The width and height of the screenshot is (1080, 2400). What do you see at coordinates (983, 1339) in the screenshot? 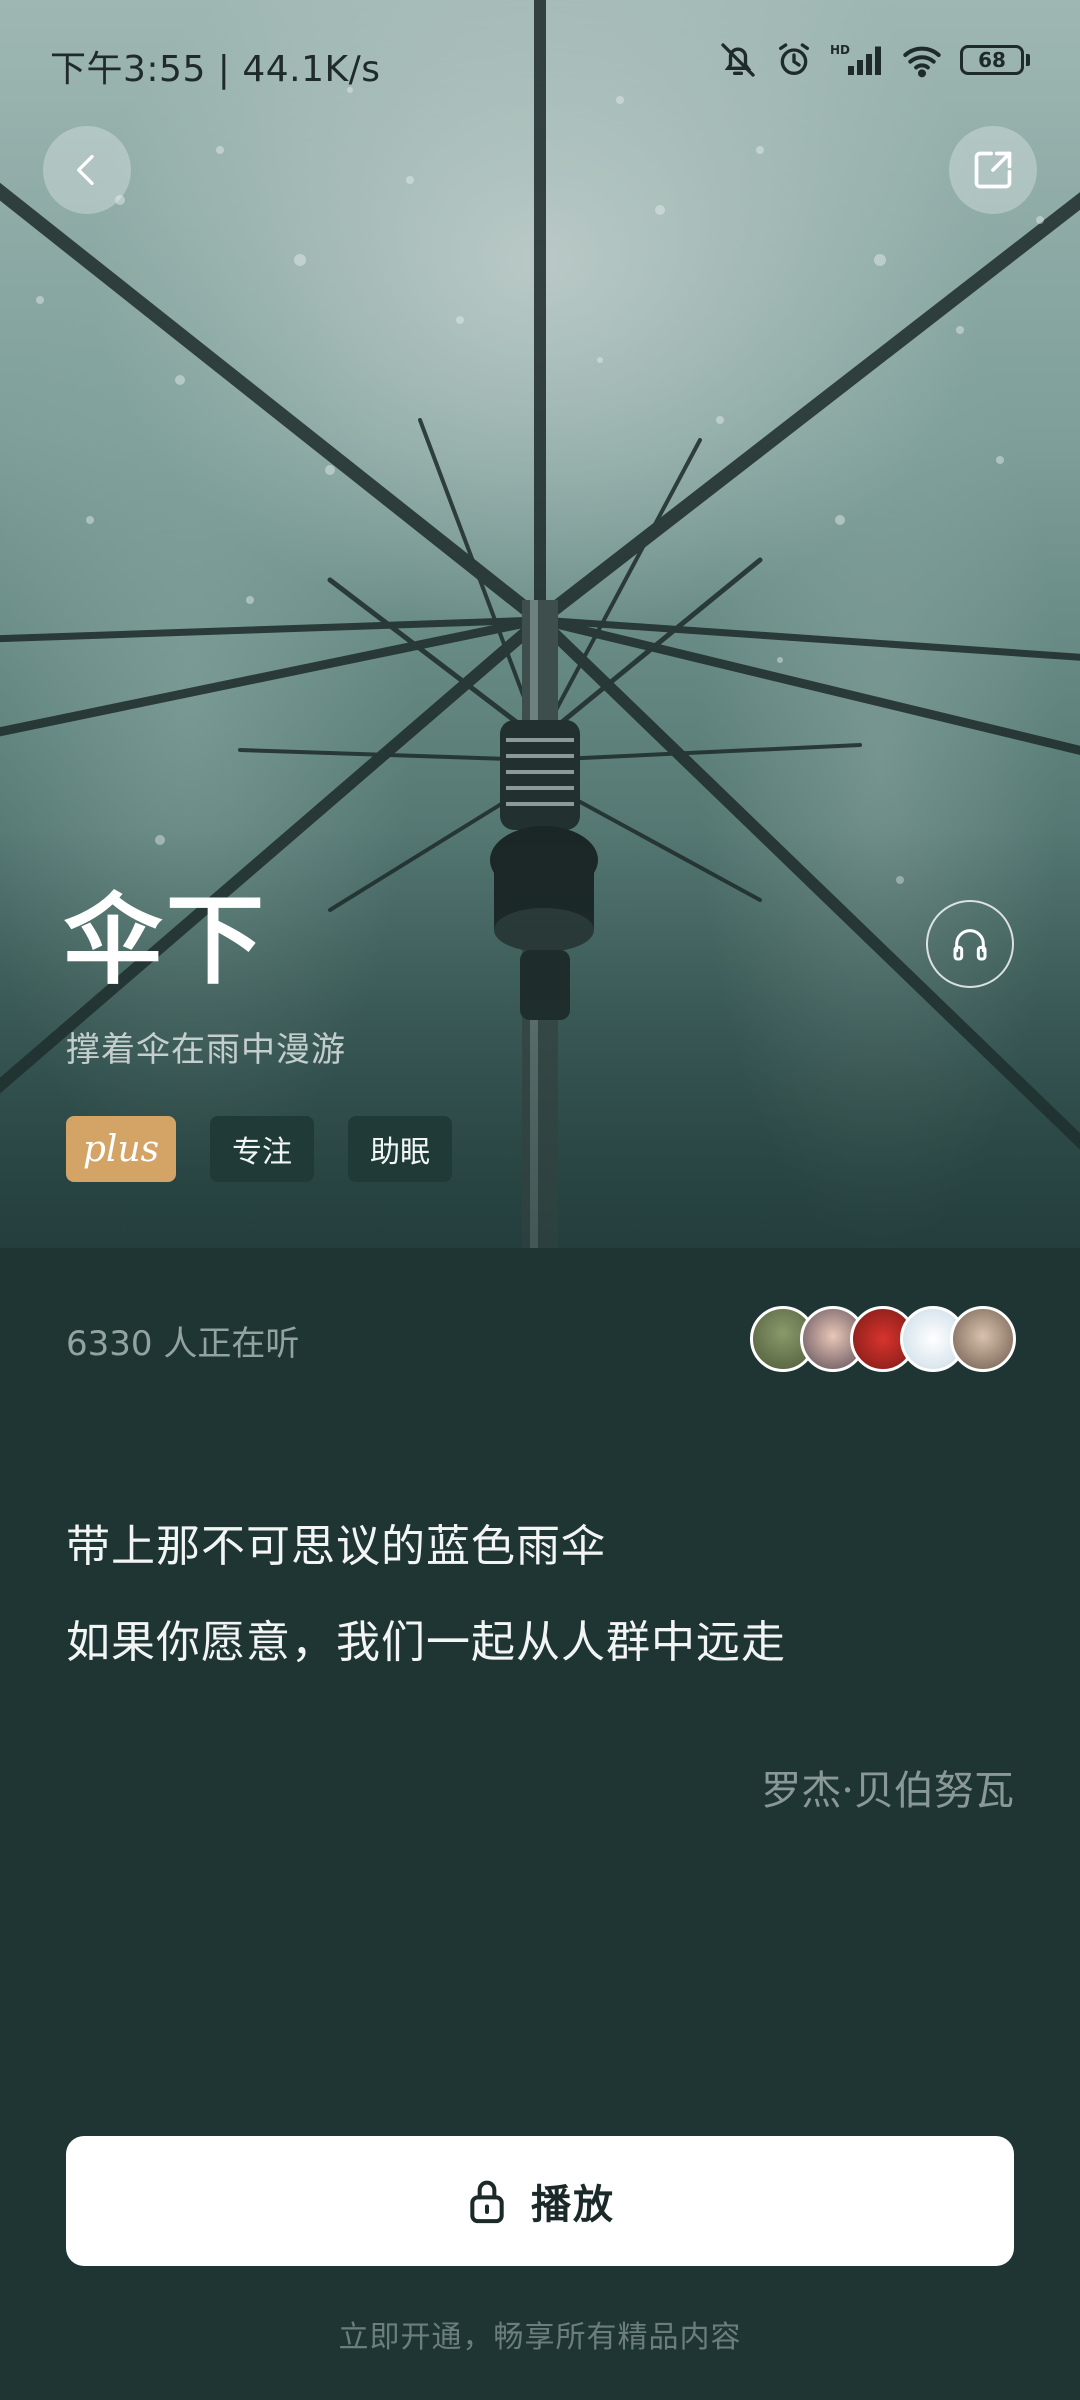
I see `avatar` at bounding box center [983, 1339].